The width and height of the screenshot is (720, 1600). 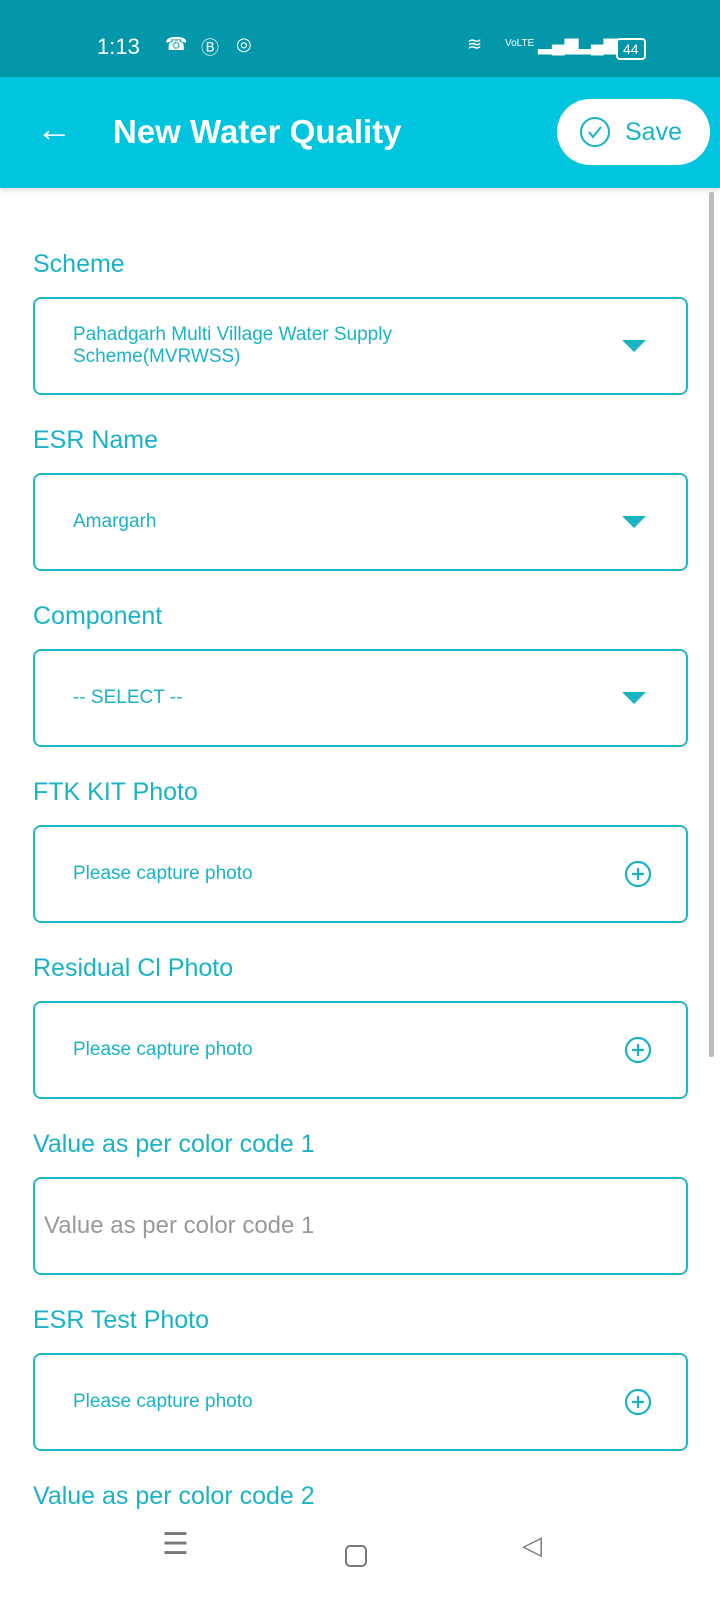 I want to click on color-code-1-placeholder: Value as per color code 1, so click(x=179, y=1225).